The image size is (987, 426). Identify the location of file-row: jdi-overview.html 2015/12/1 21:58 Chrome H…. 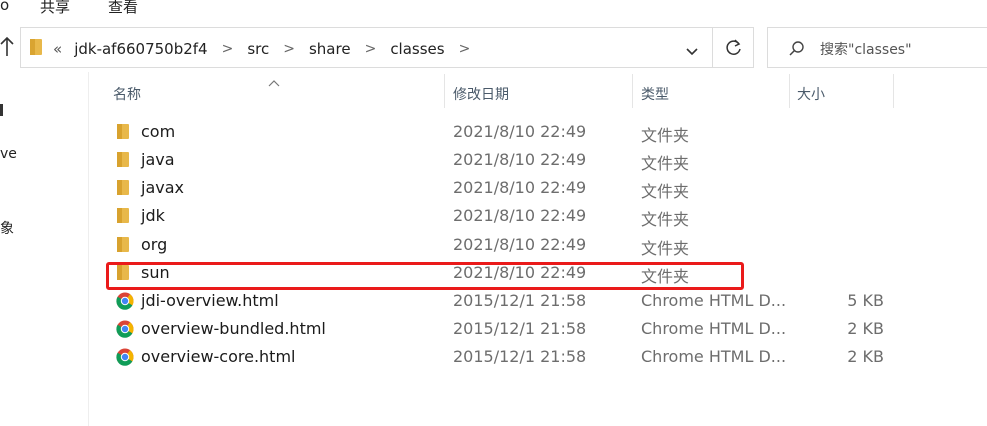
(499, 301).